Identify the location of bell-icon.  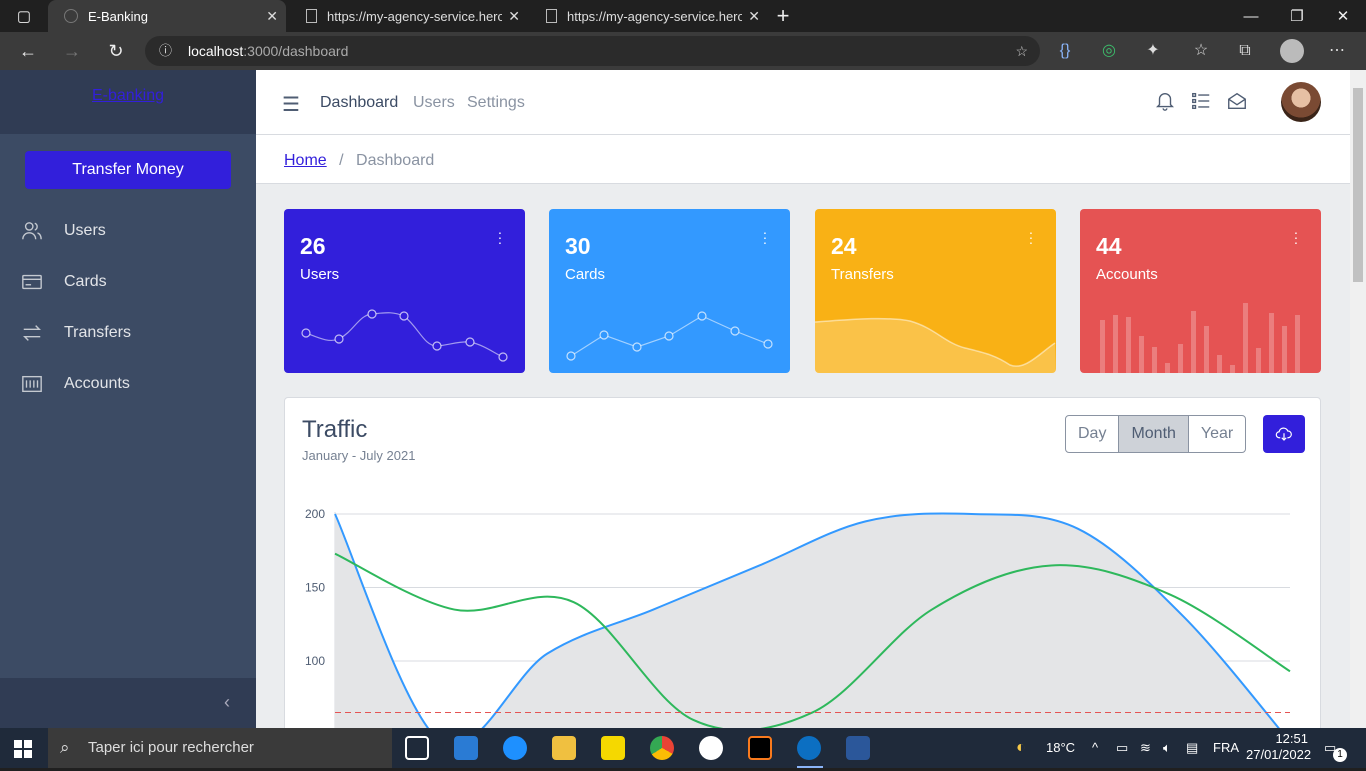
(1166, 102).